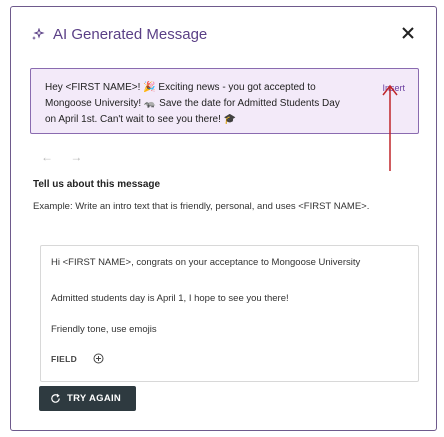 The image size is (444, 437). What do you see at coordinates (94, 398) in the screenshot?
I see `try-again-label: TRY AGAIN` at bounding box center [94, 398].